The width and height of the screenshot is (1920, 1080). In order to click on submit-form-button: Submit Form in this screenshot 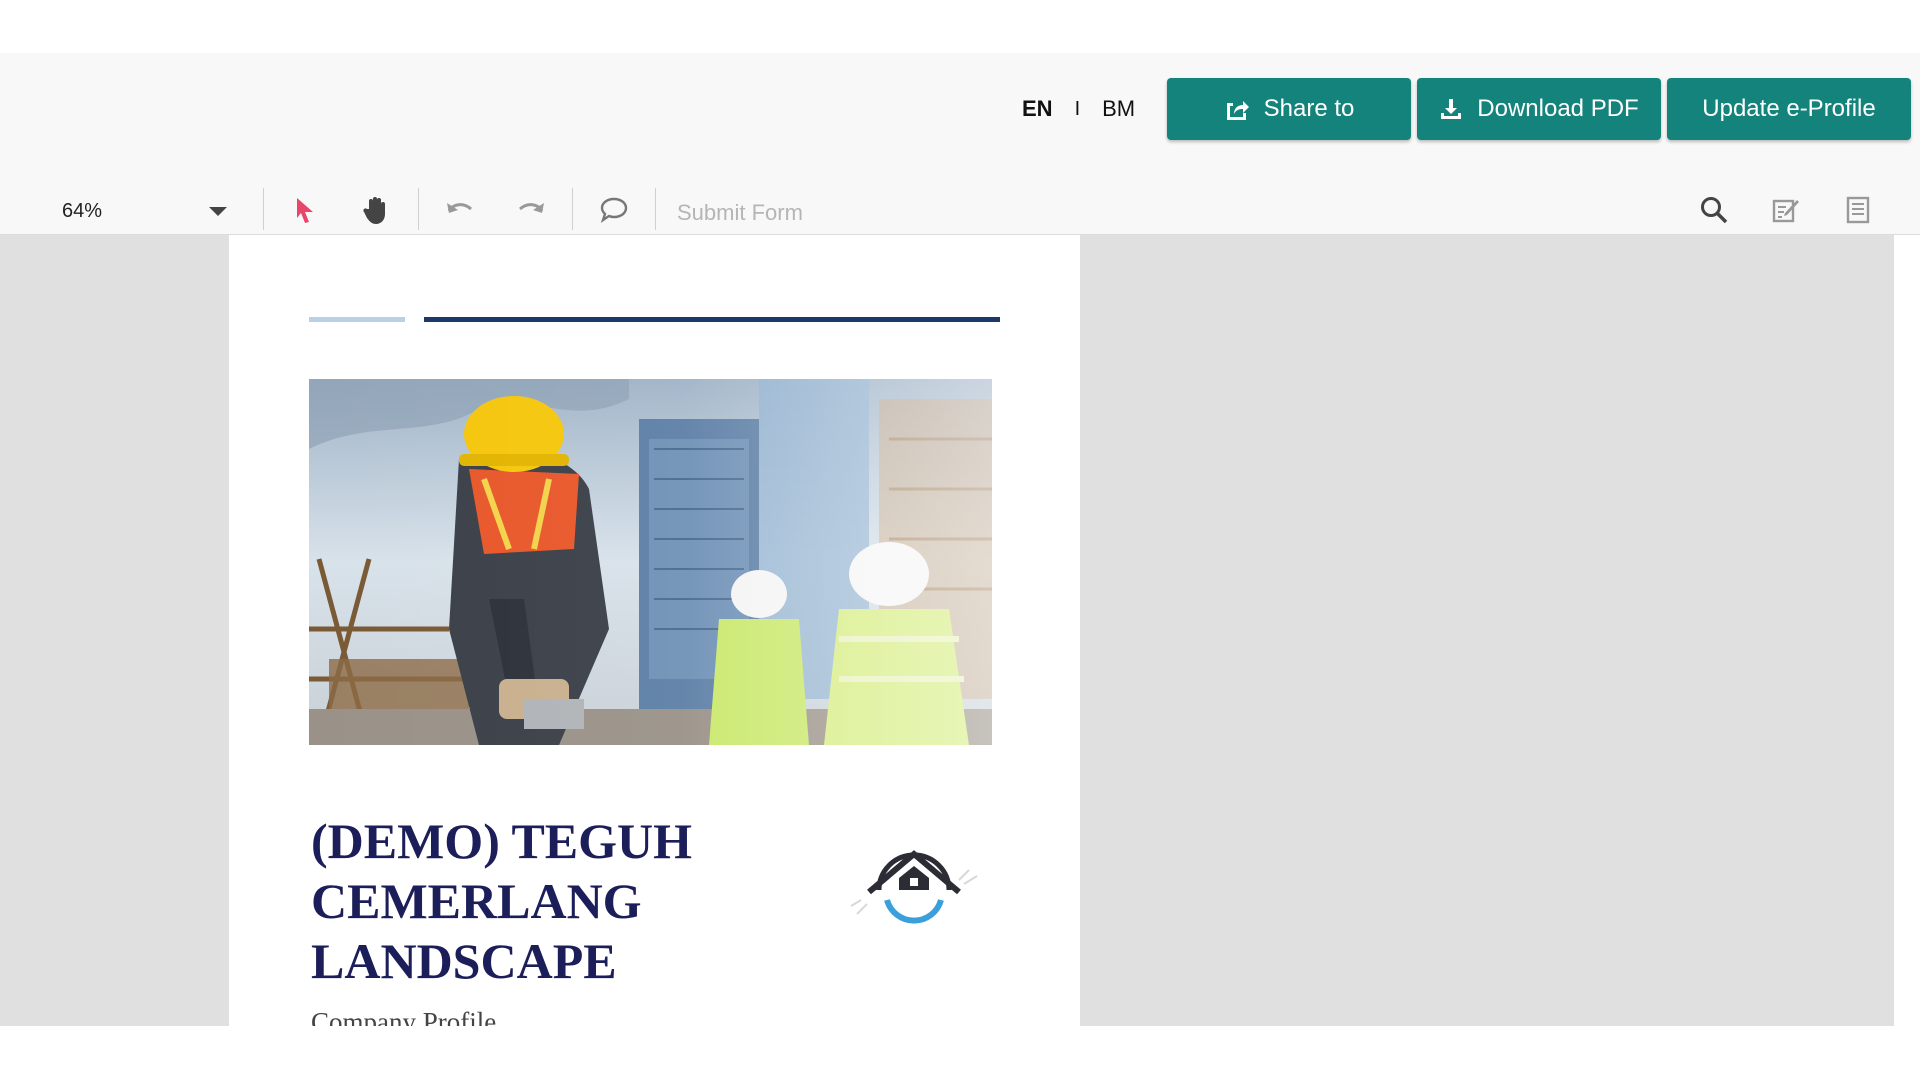, I will do `click(740, 213)`.